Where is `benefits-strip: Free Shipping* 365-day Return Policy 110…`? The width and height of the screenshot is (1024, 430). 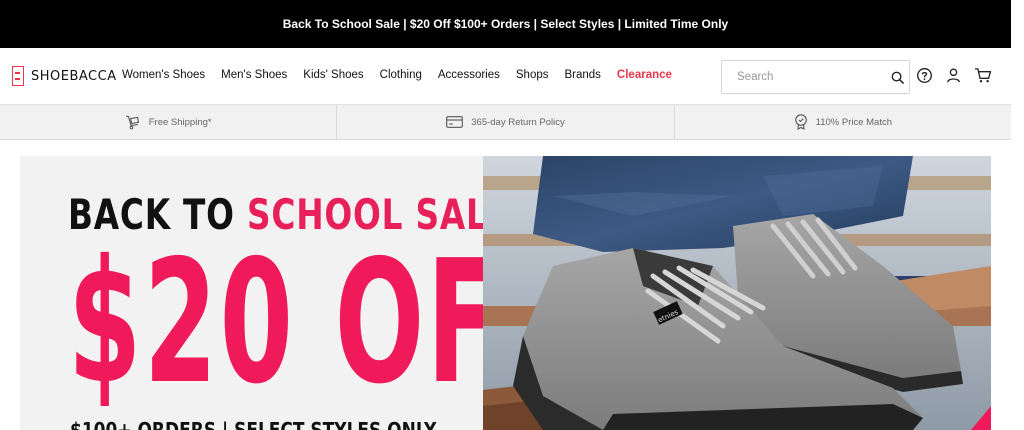
benefits-strip: Free Shipping* 365-day Return Policy 110… is located at coordinates (505, 122).